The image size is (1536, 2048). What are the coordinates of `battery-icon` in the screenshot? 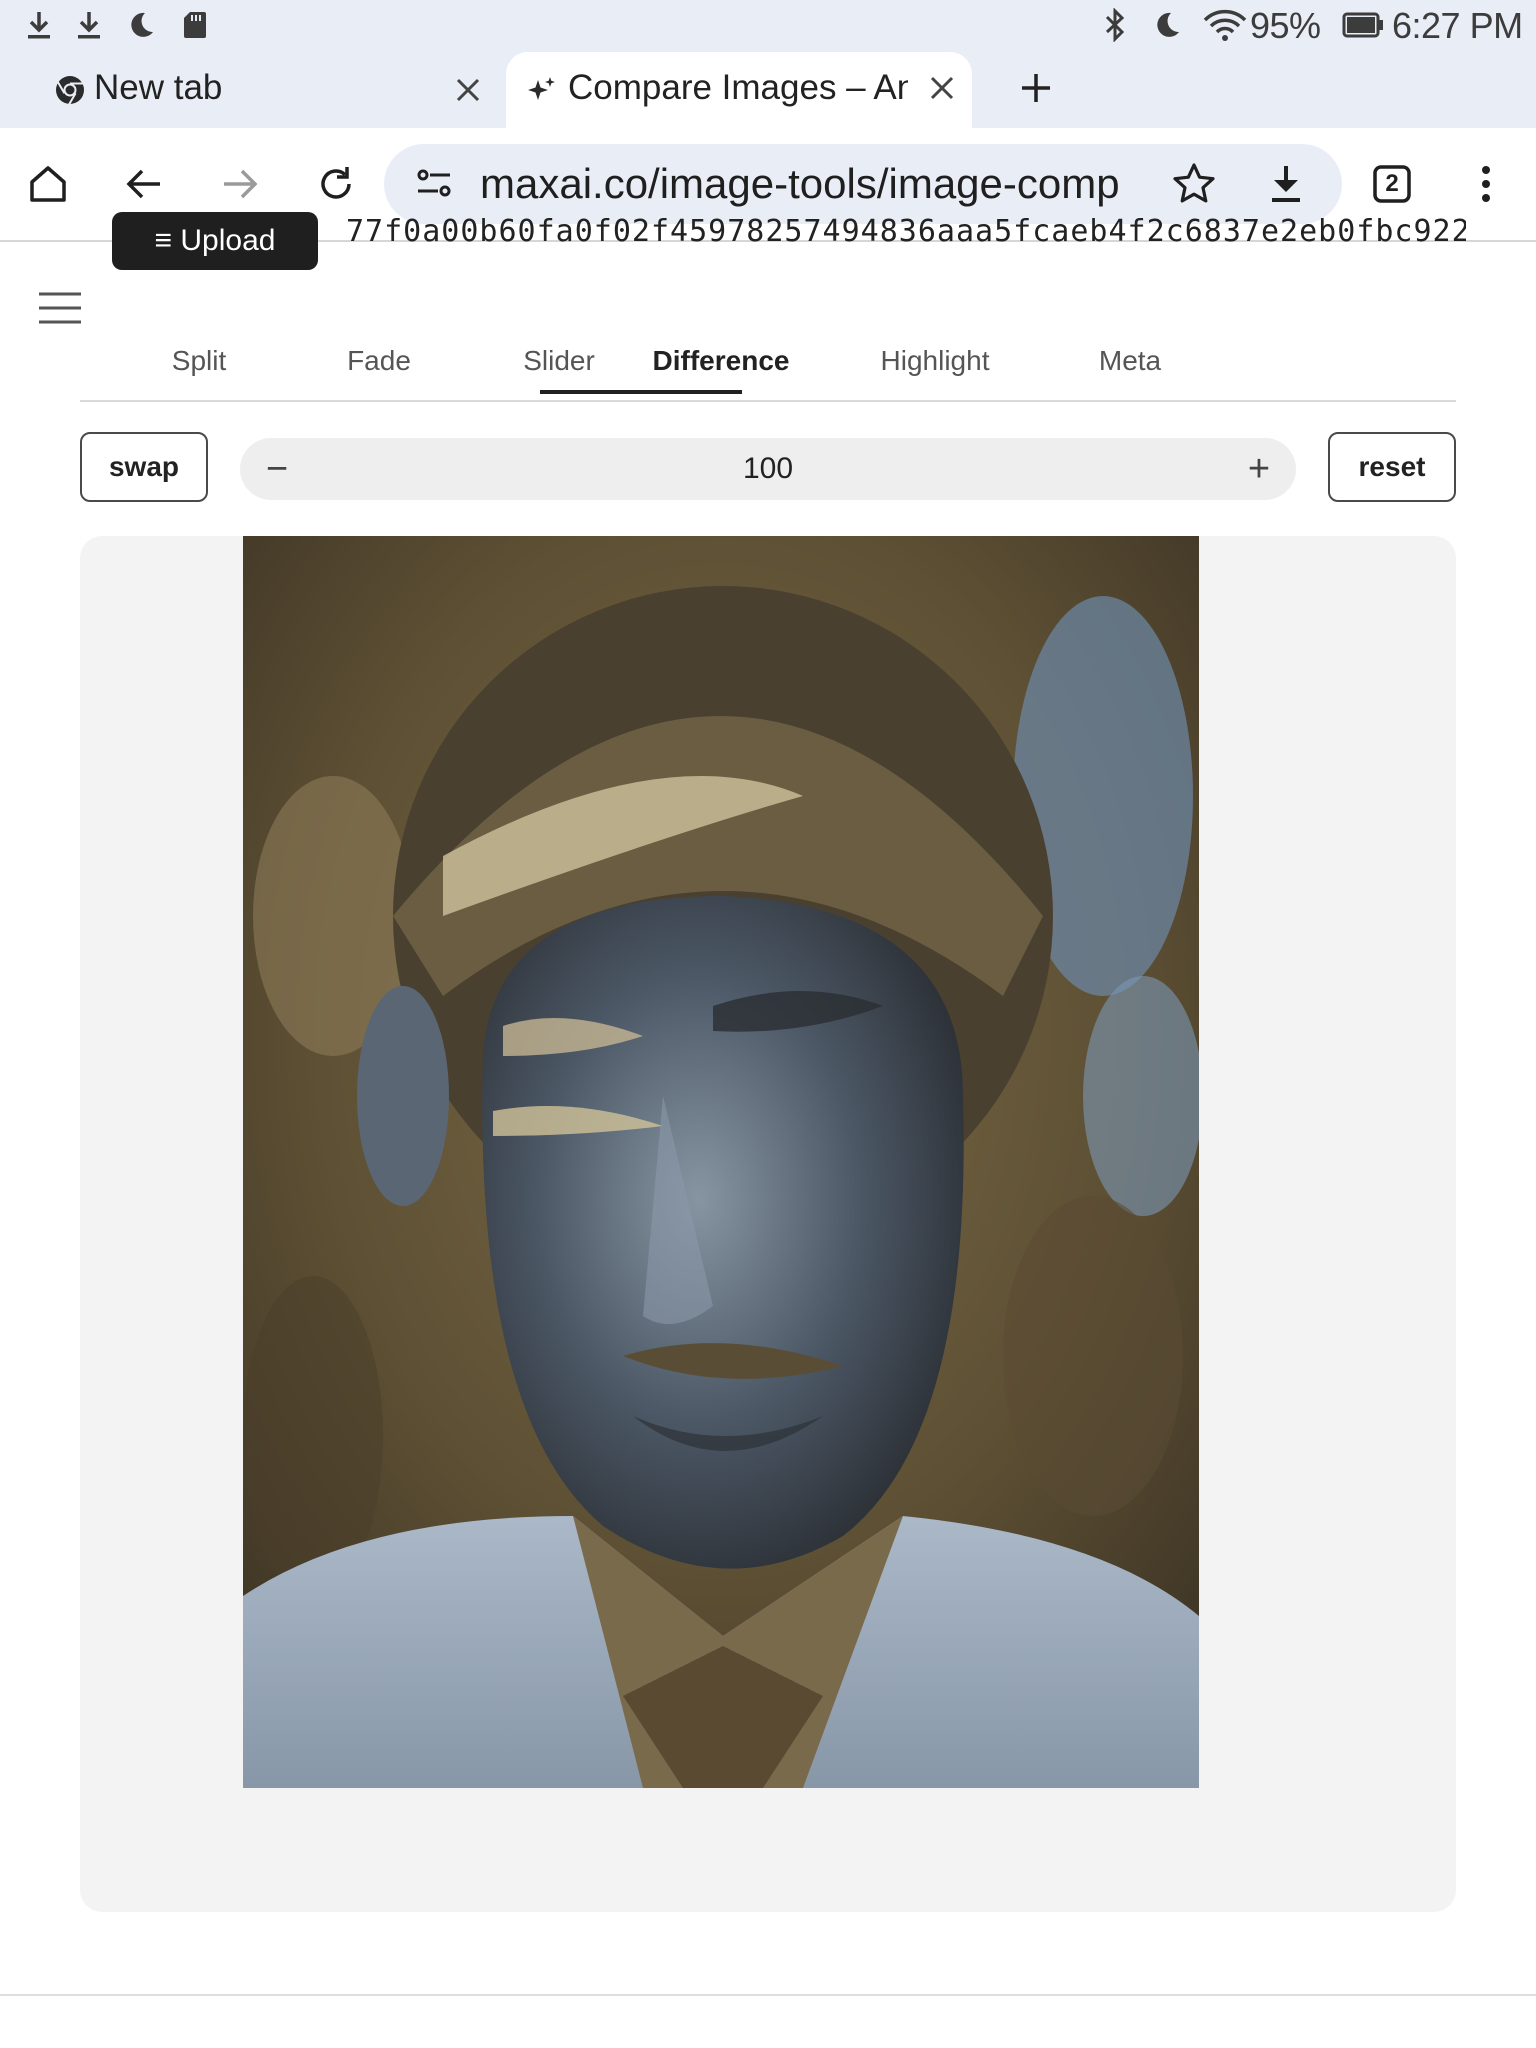 It's located at (1364, 25).